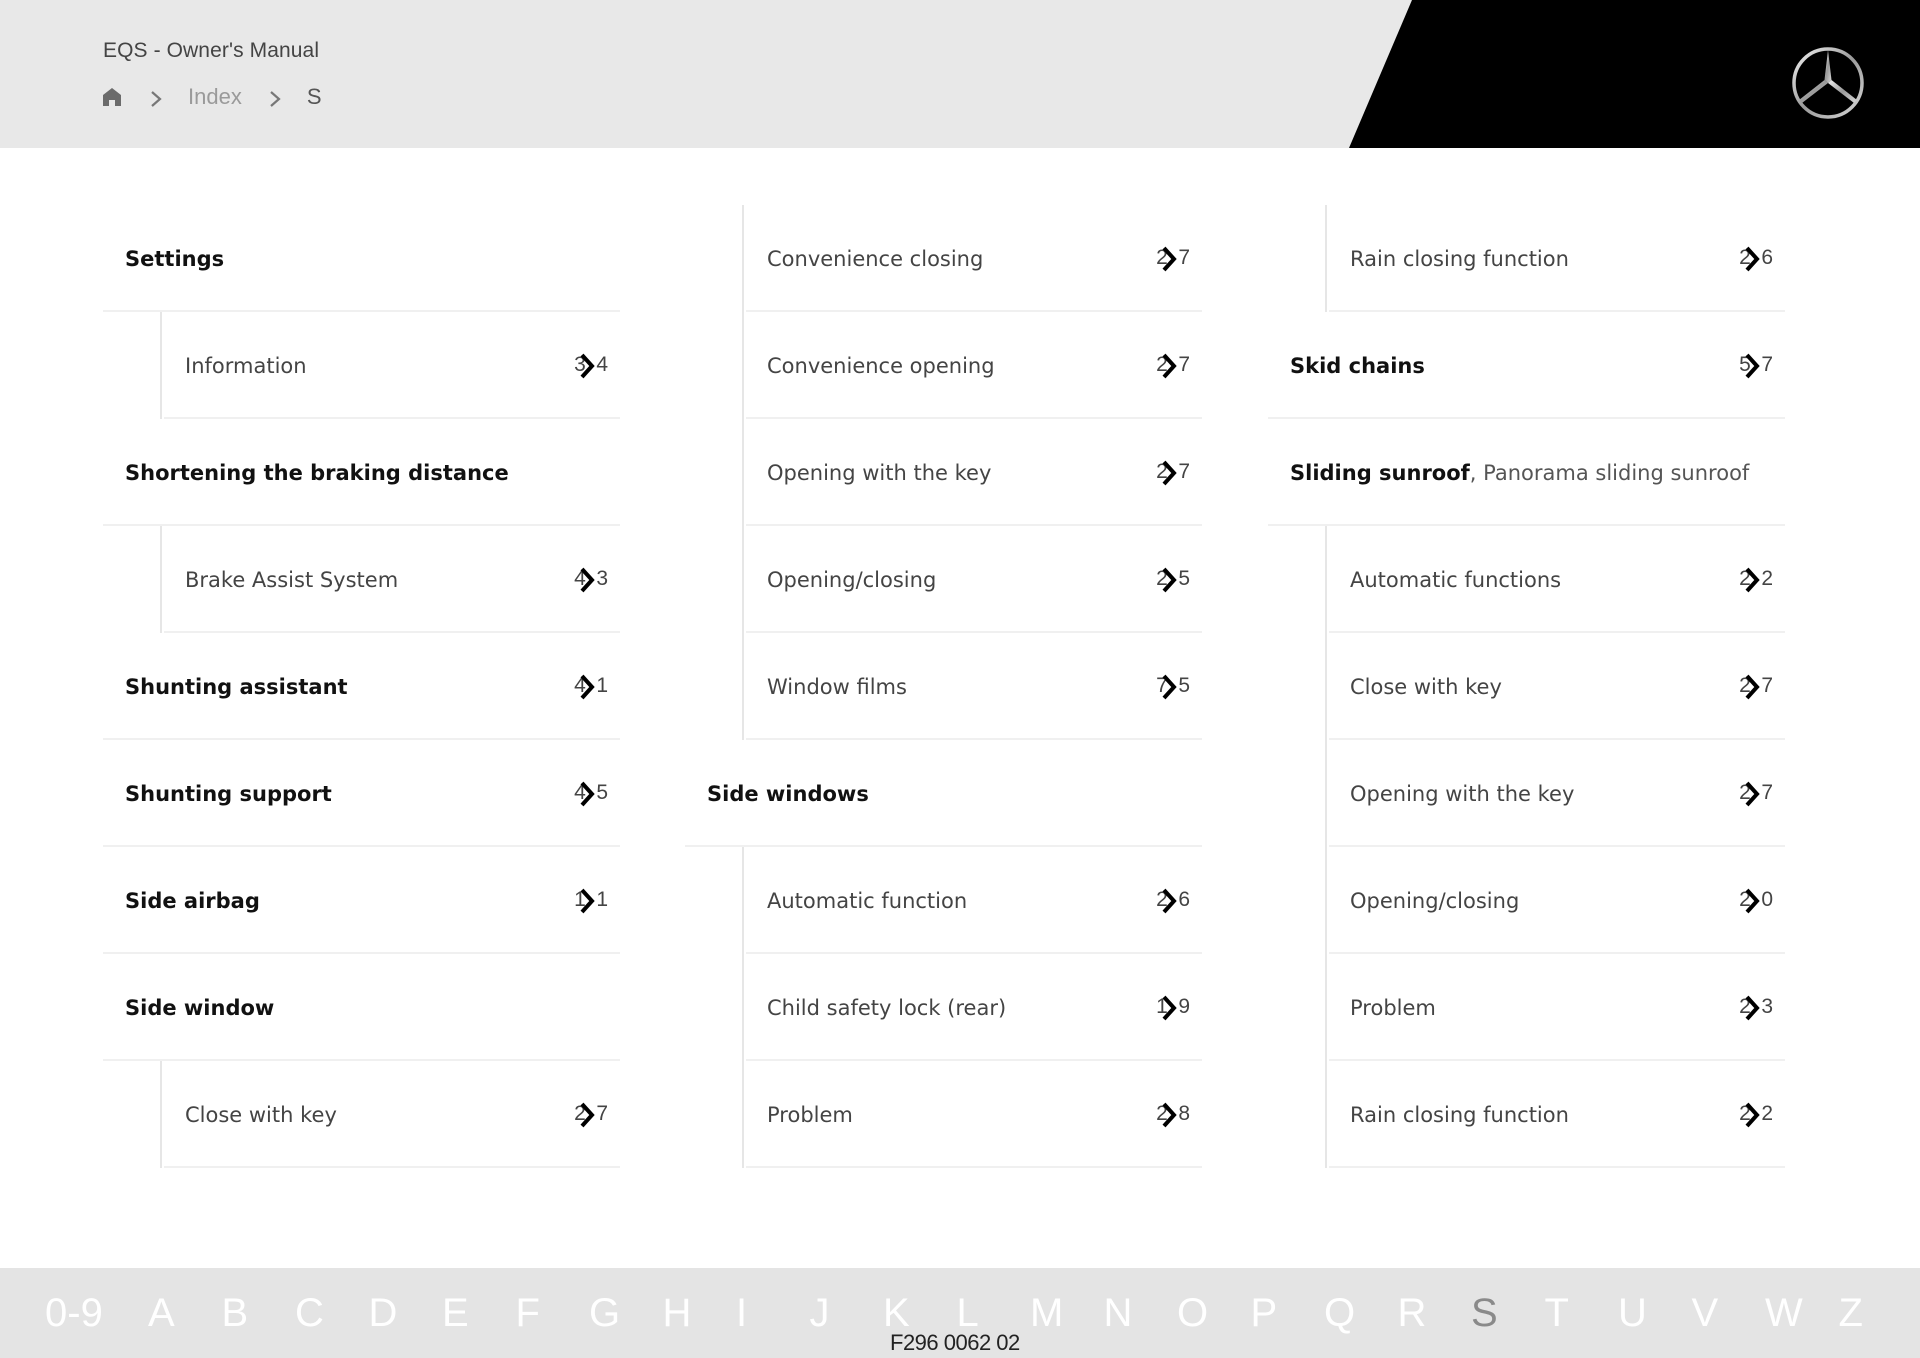 This screenshot has width=1920, height=1358. What do you see at coordinates (1380, 472) in the screenshot?
I see `entry-title: Sliding sunroof` at bounding box center [1380, 472].